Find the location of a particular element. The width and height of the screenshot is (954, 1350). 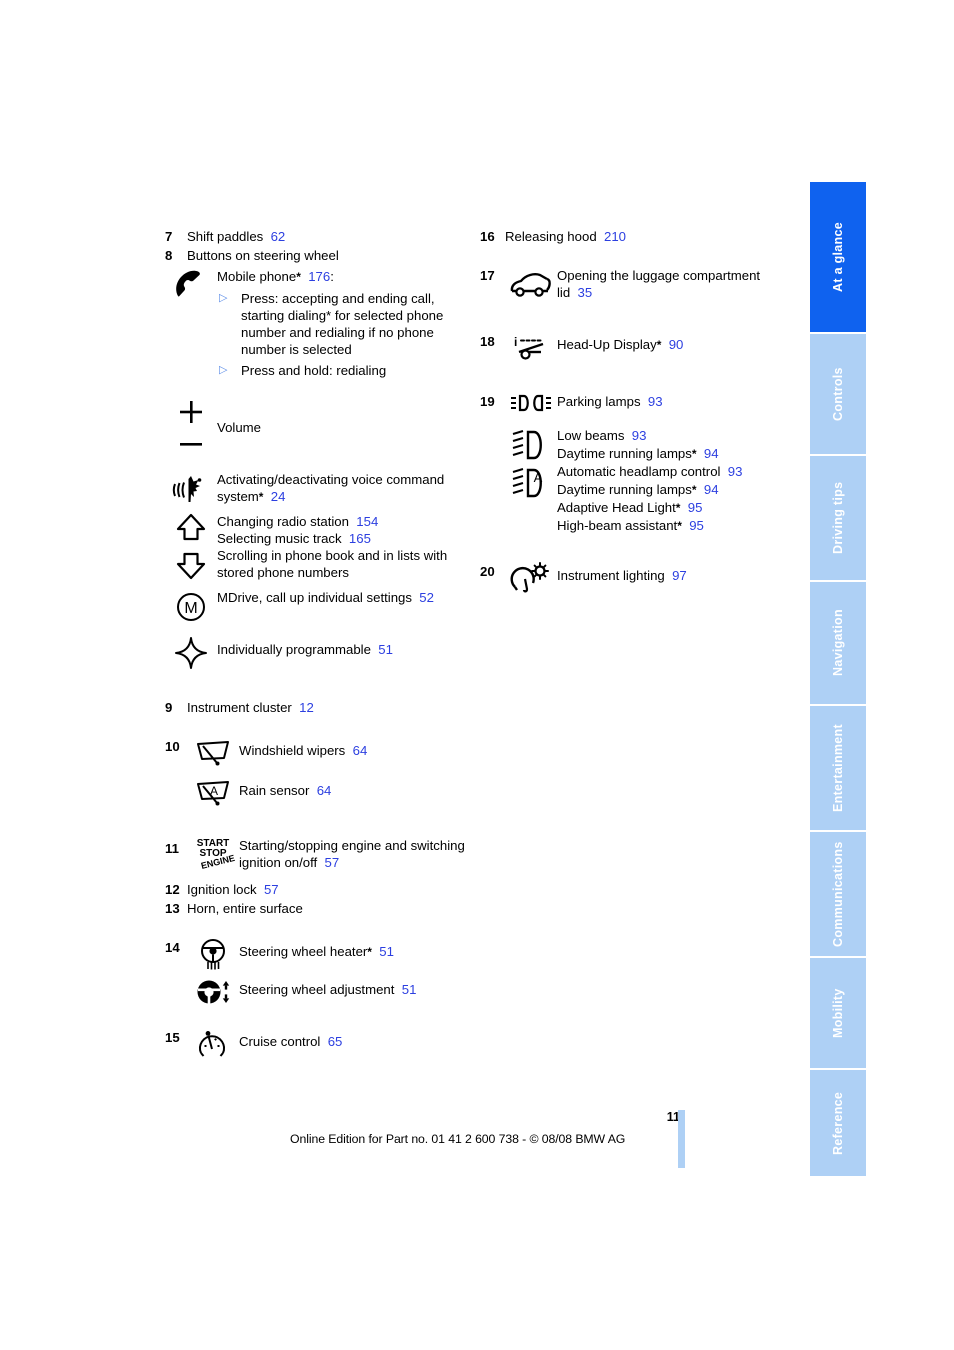

page-ref: 154 is located at coordinates (367, 521).